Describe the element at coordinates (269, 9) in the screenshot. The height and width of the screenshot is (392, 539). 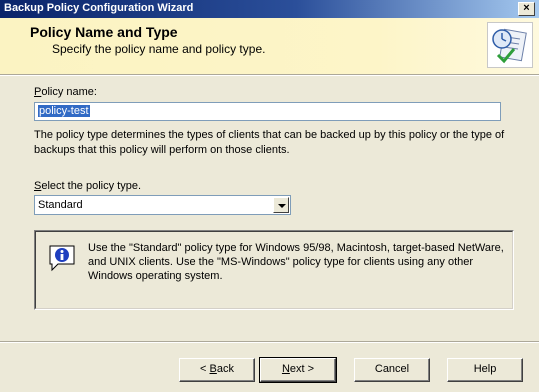
I see `title-bar: Backup Policy Configuration Wizard ×` at that location.